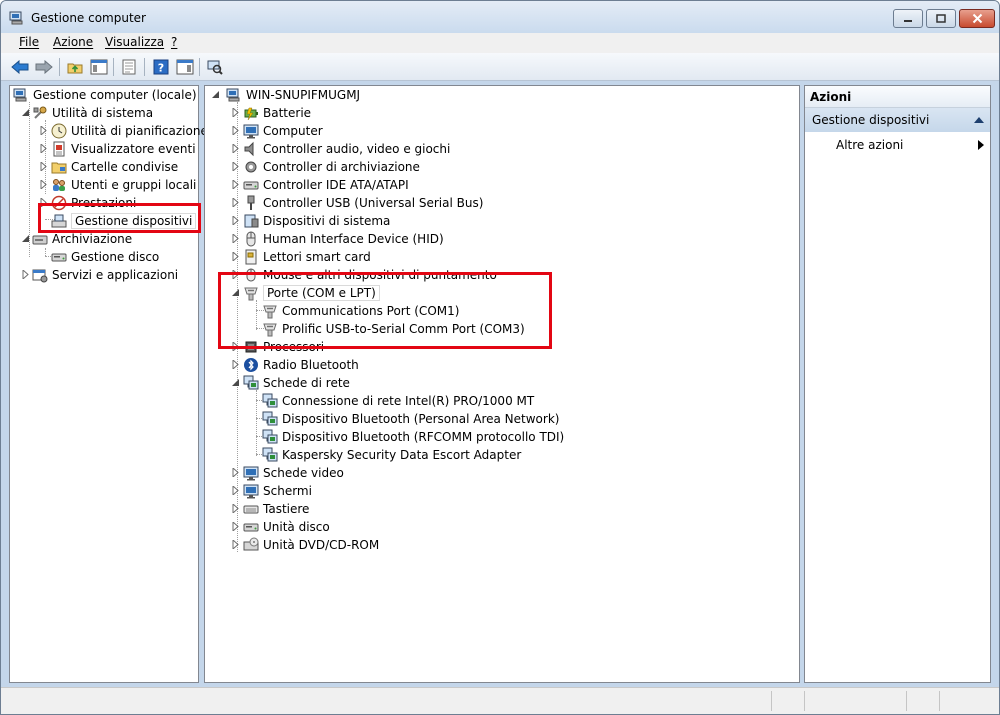  What do you see at coordinates (307, 257) in the screenshot?
I see `device-category-smartcard: Lettori smart card` at bounding box center [307, 257].